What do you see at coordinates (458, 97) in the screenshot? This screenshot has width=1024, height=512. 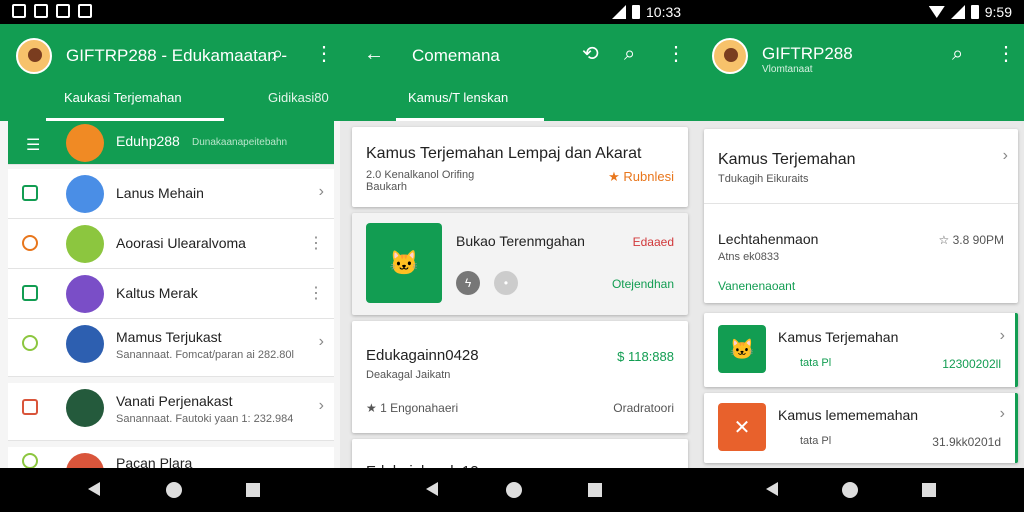 I see `tab-kamus: Kamus/T lenskan` at bounding box center [458, 97].